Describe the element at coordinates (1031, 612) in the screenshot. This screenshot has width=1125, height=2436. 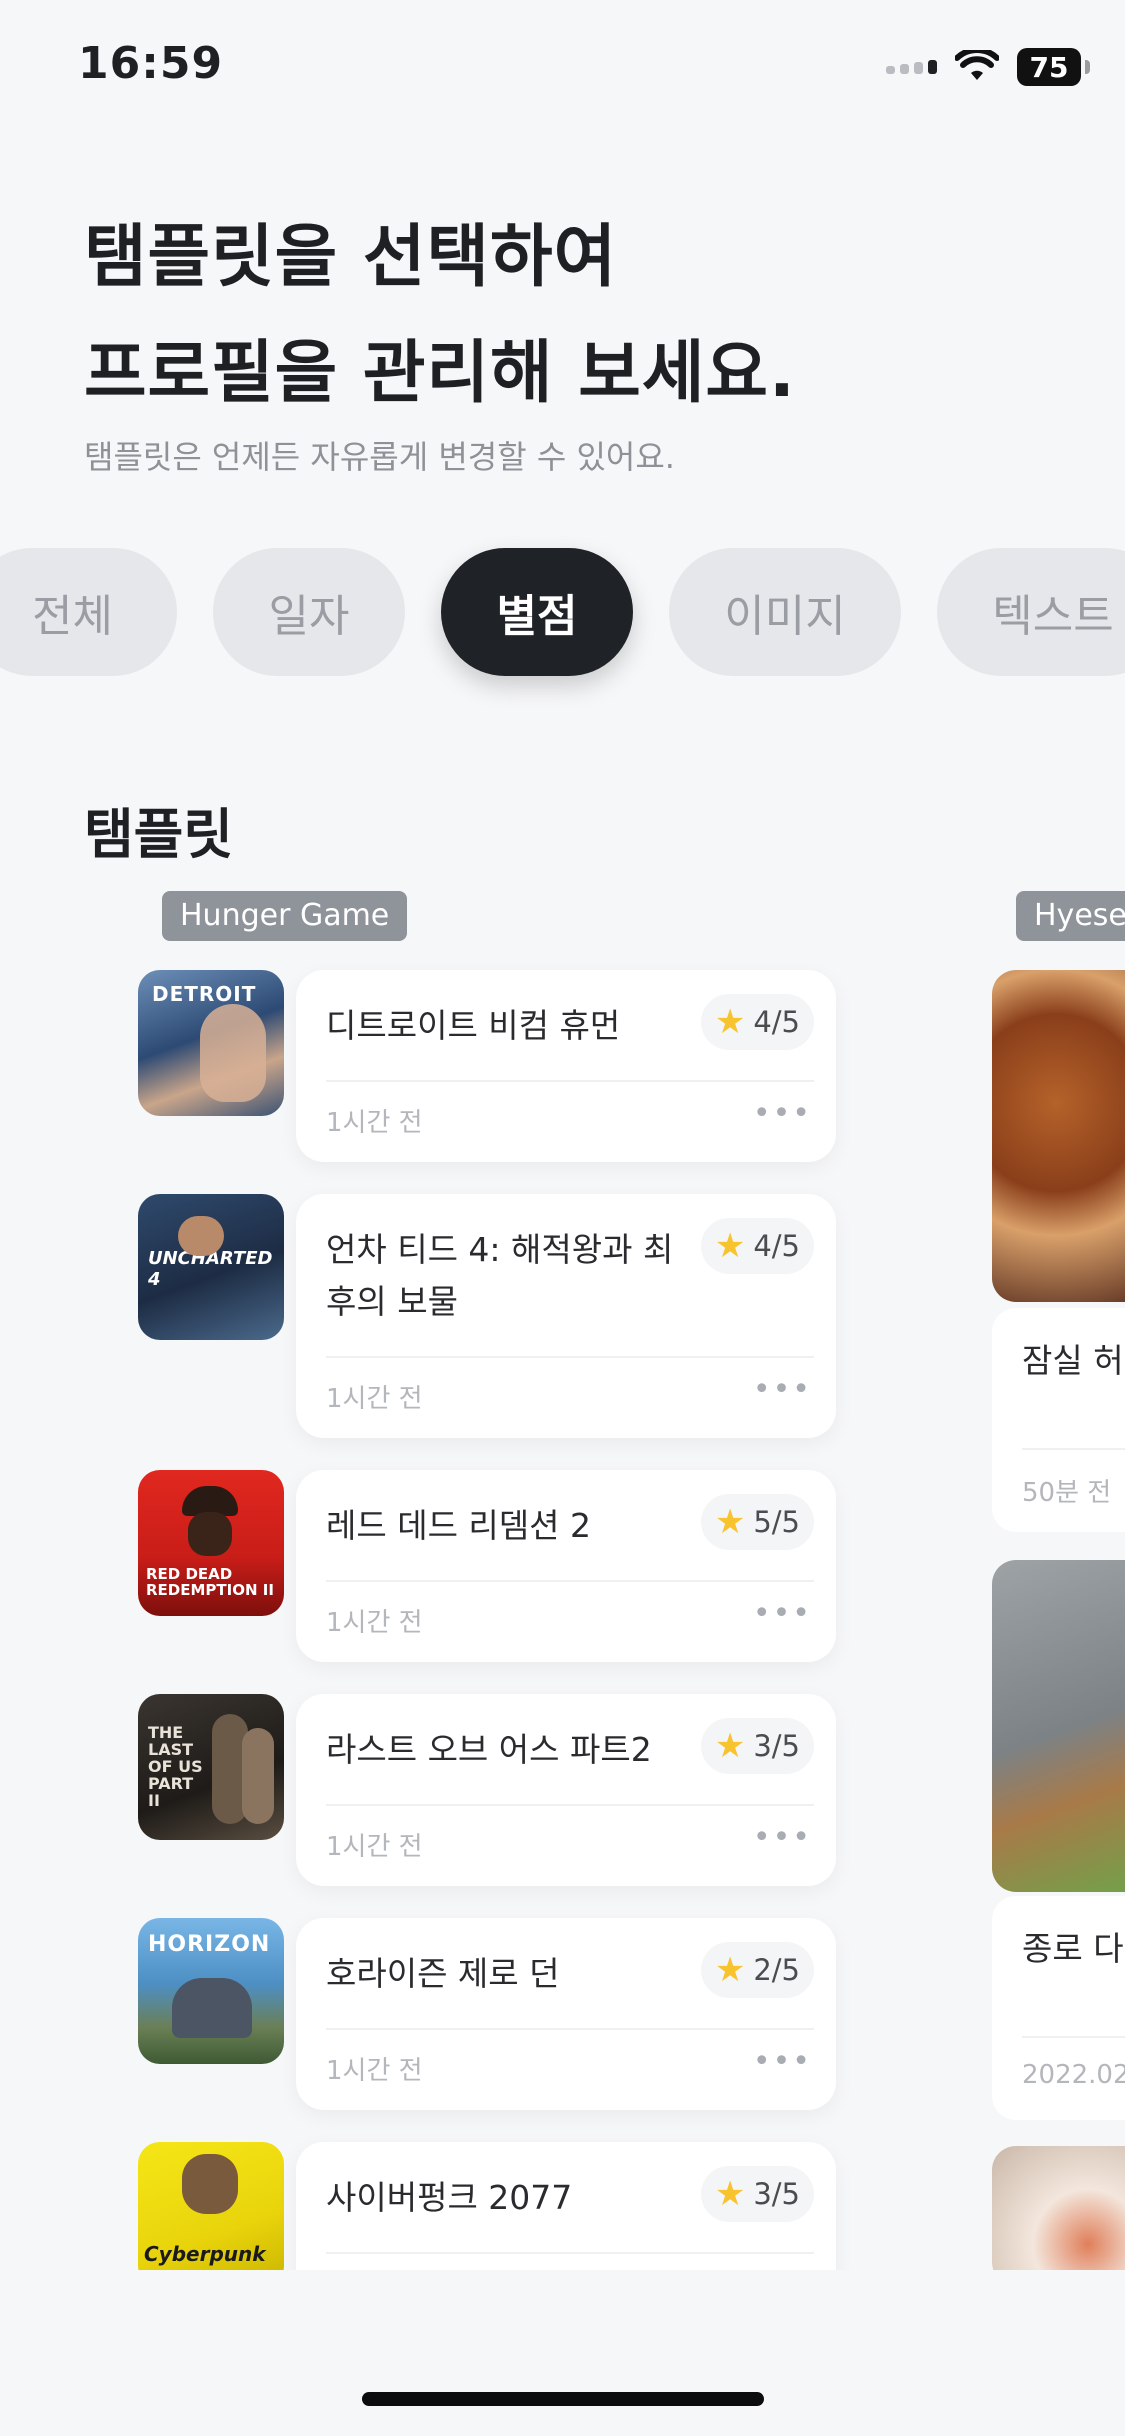
I see `filter-chip-text: 텍스트` at that location.